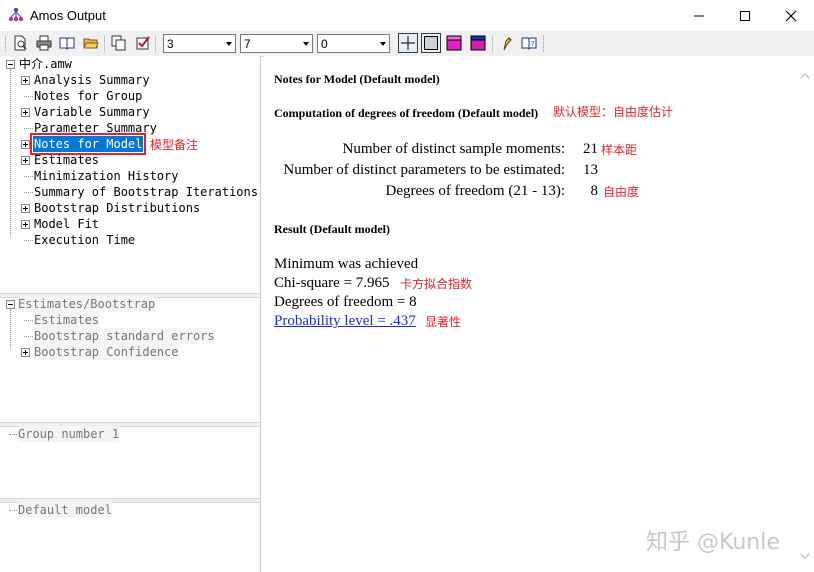 The height and width of the screenshot is (572, 814). I want to click on notes-heading: Notes for Model (Default model), so click(357, 79).